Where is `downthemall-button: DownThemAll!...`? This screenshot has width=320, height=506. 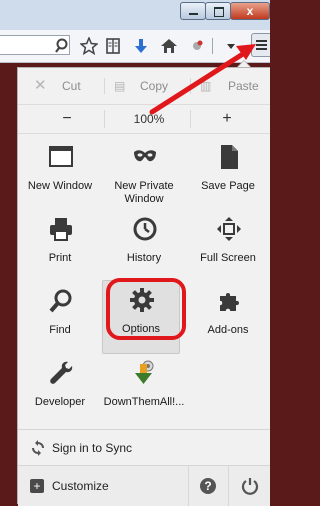 downthemall-button: DownThemAll!... is located at coordinates (144, 394).